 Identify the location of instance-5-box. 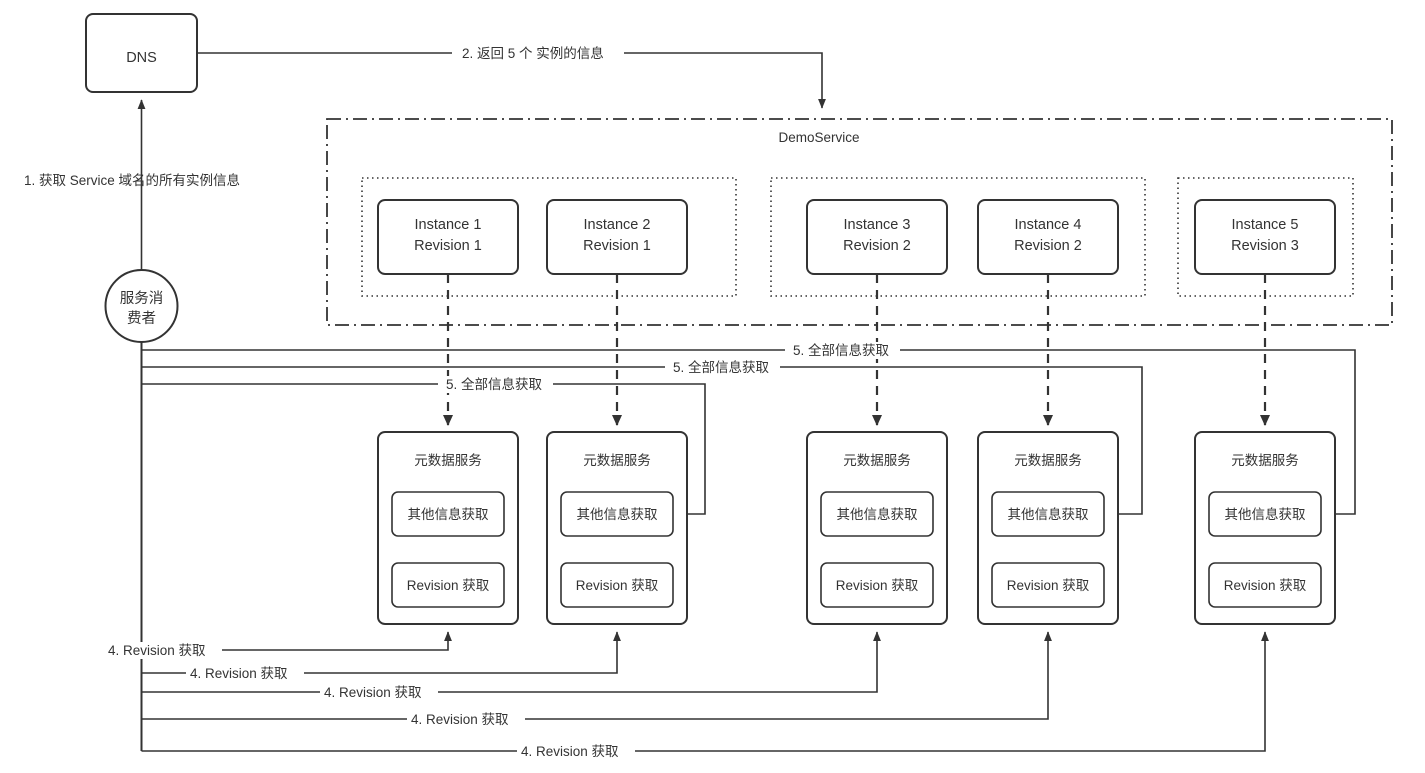
(1265, 237).